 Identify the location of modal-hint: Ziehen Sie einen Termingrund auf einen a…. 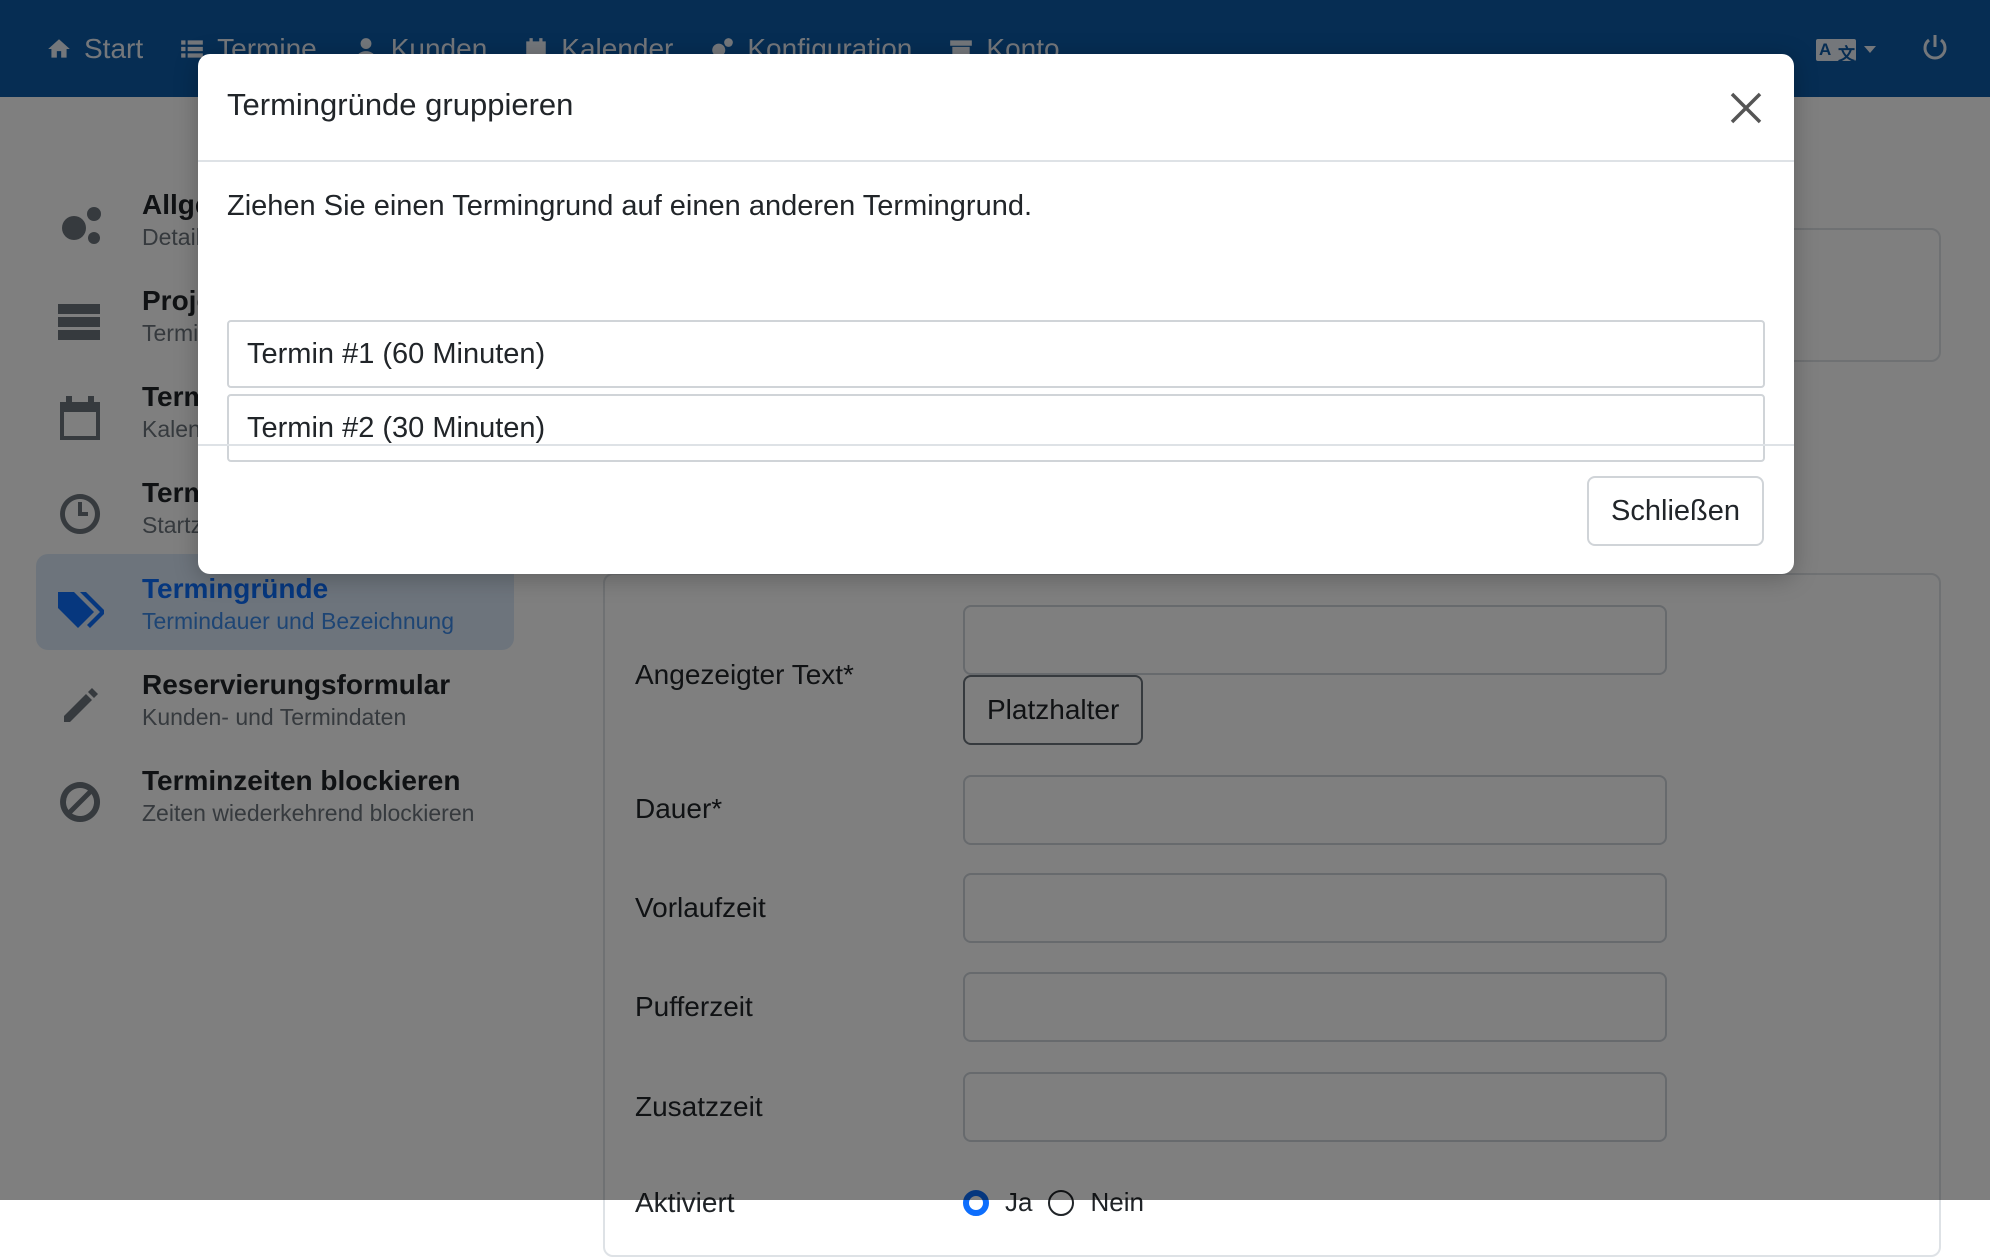
(630, 206).